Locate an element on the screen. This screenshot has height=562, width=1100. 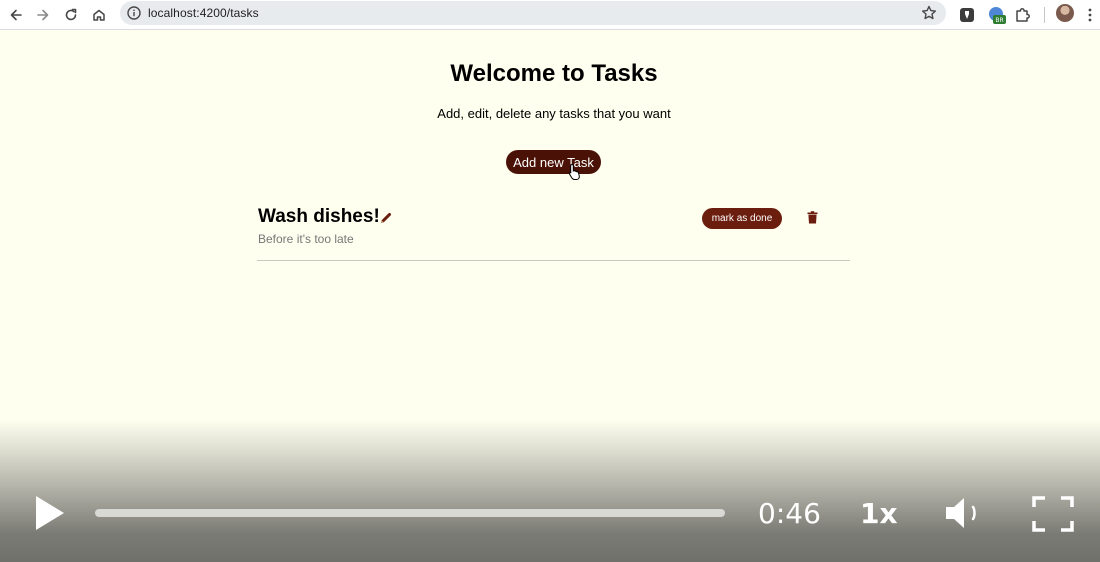
add-task-button: Add new Task is located at coordinates (553, 162).